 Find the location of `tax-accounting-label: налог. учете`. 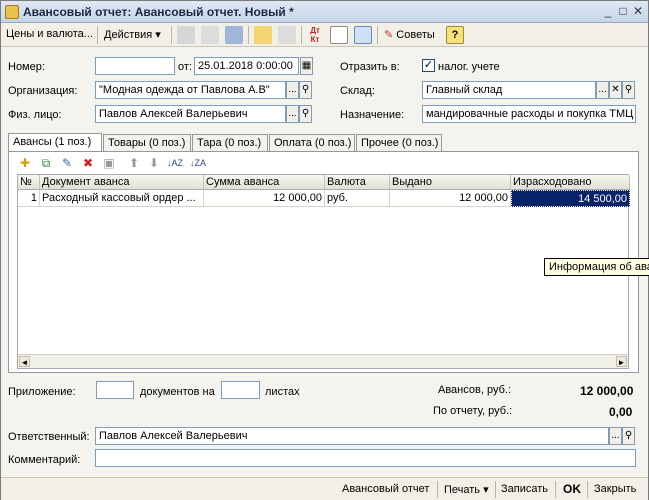

tax-accounting-label: налог. учете is located at coordinates (469, 67).